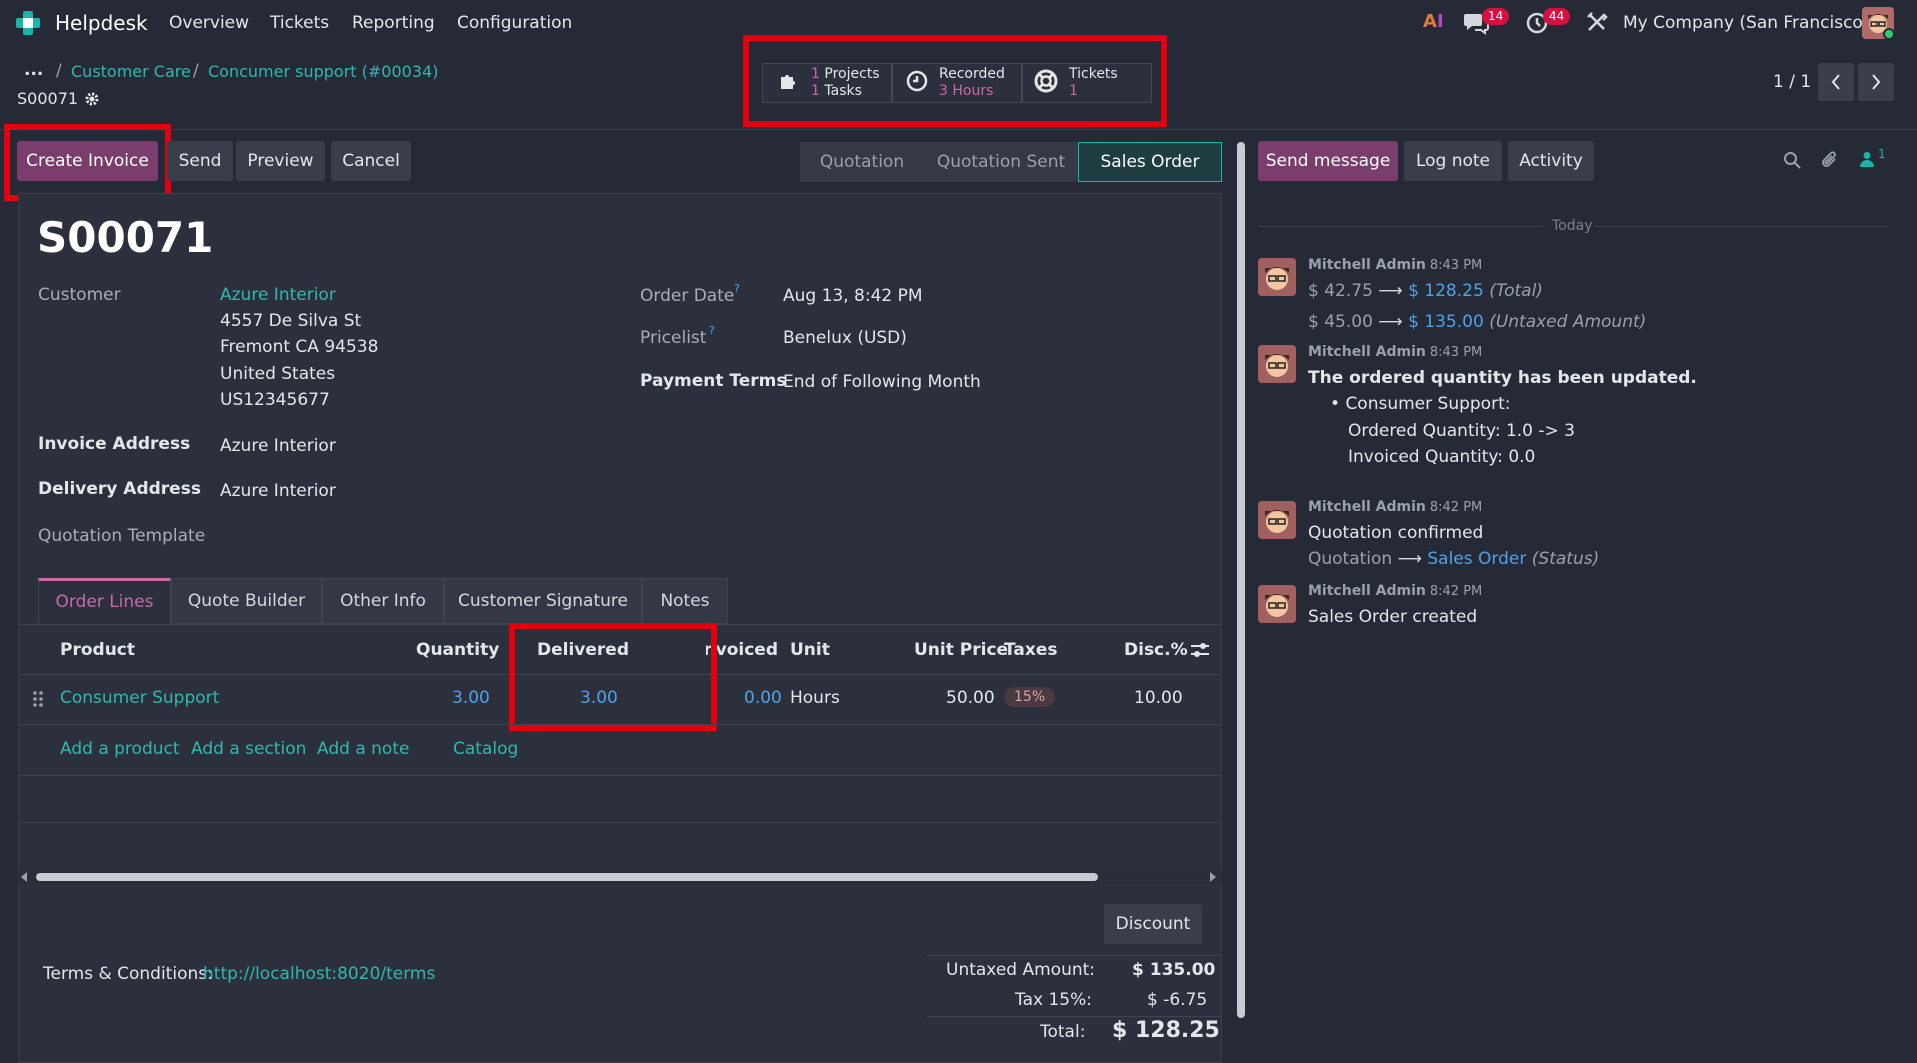  Describe the element at coordinates (248, 749) in the screenshot. I see `add-section-link: Add a section` at that location.